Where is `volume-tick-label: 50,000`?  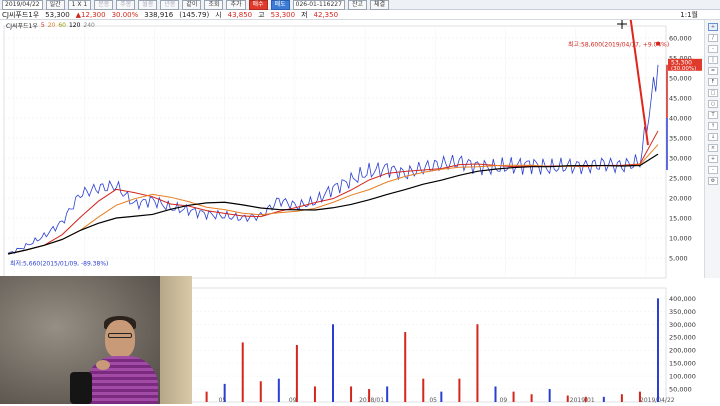 volume-tick-label: 50,000 is located at coordinates (680, 390).